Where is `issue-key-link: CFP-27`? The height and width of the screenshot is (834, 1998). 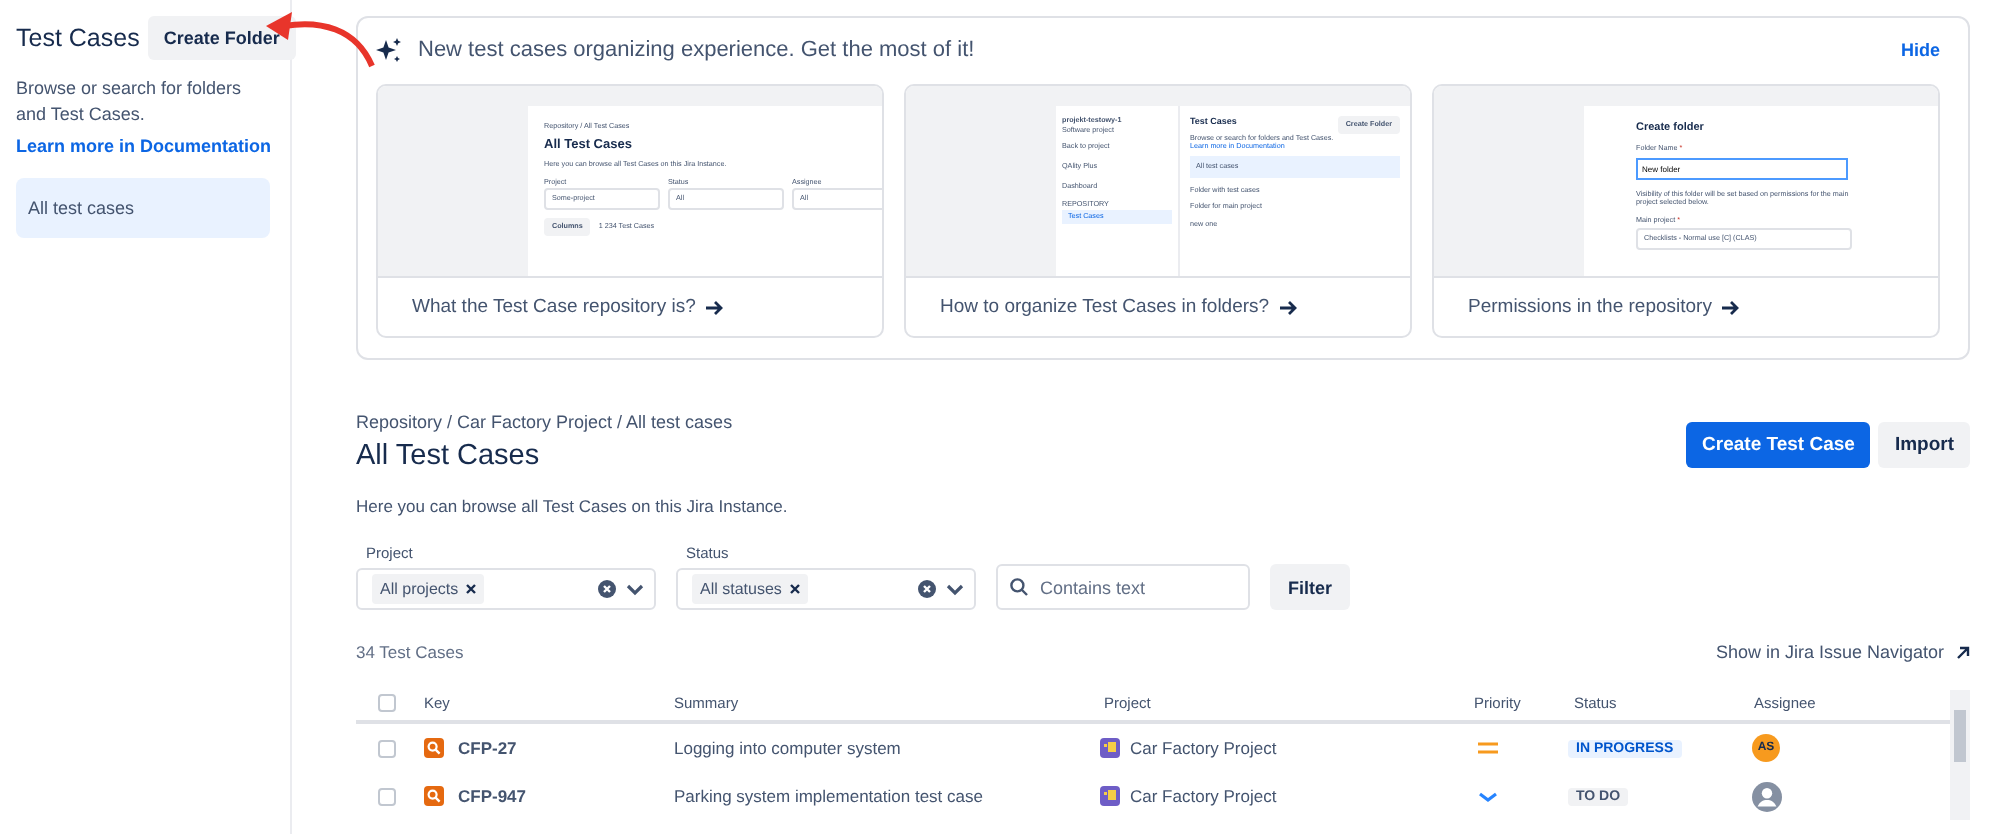
issue-key-link: CFP-27 is located at coordinates (487, 748).